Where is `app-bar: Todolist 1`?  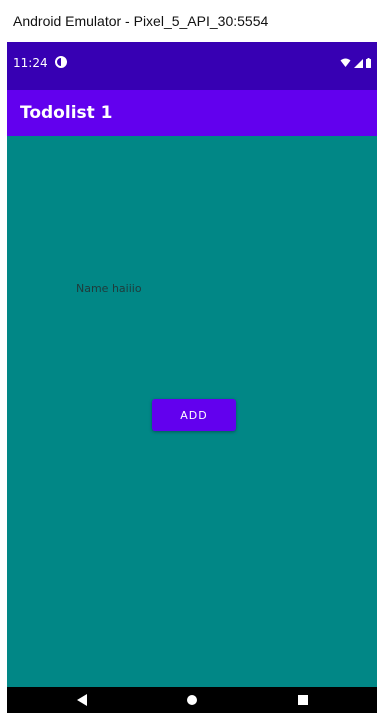 app-bar: Todolist 1 is located at coordinates (192, 113).